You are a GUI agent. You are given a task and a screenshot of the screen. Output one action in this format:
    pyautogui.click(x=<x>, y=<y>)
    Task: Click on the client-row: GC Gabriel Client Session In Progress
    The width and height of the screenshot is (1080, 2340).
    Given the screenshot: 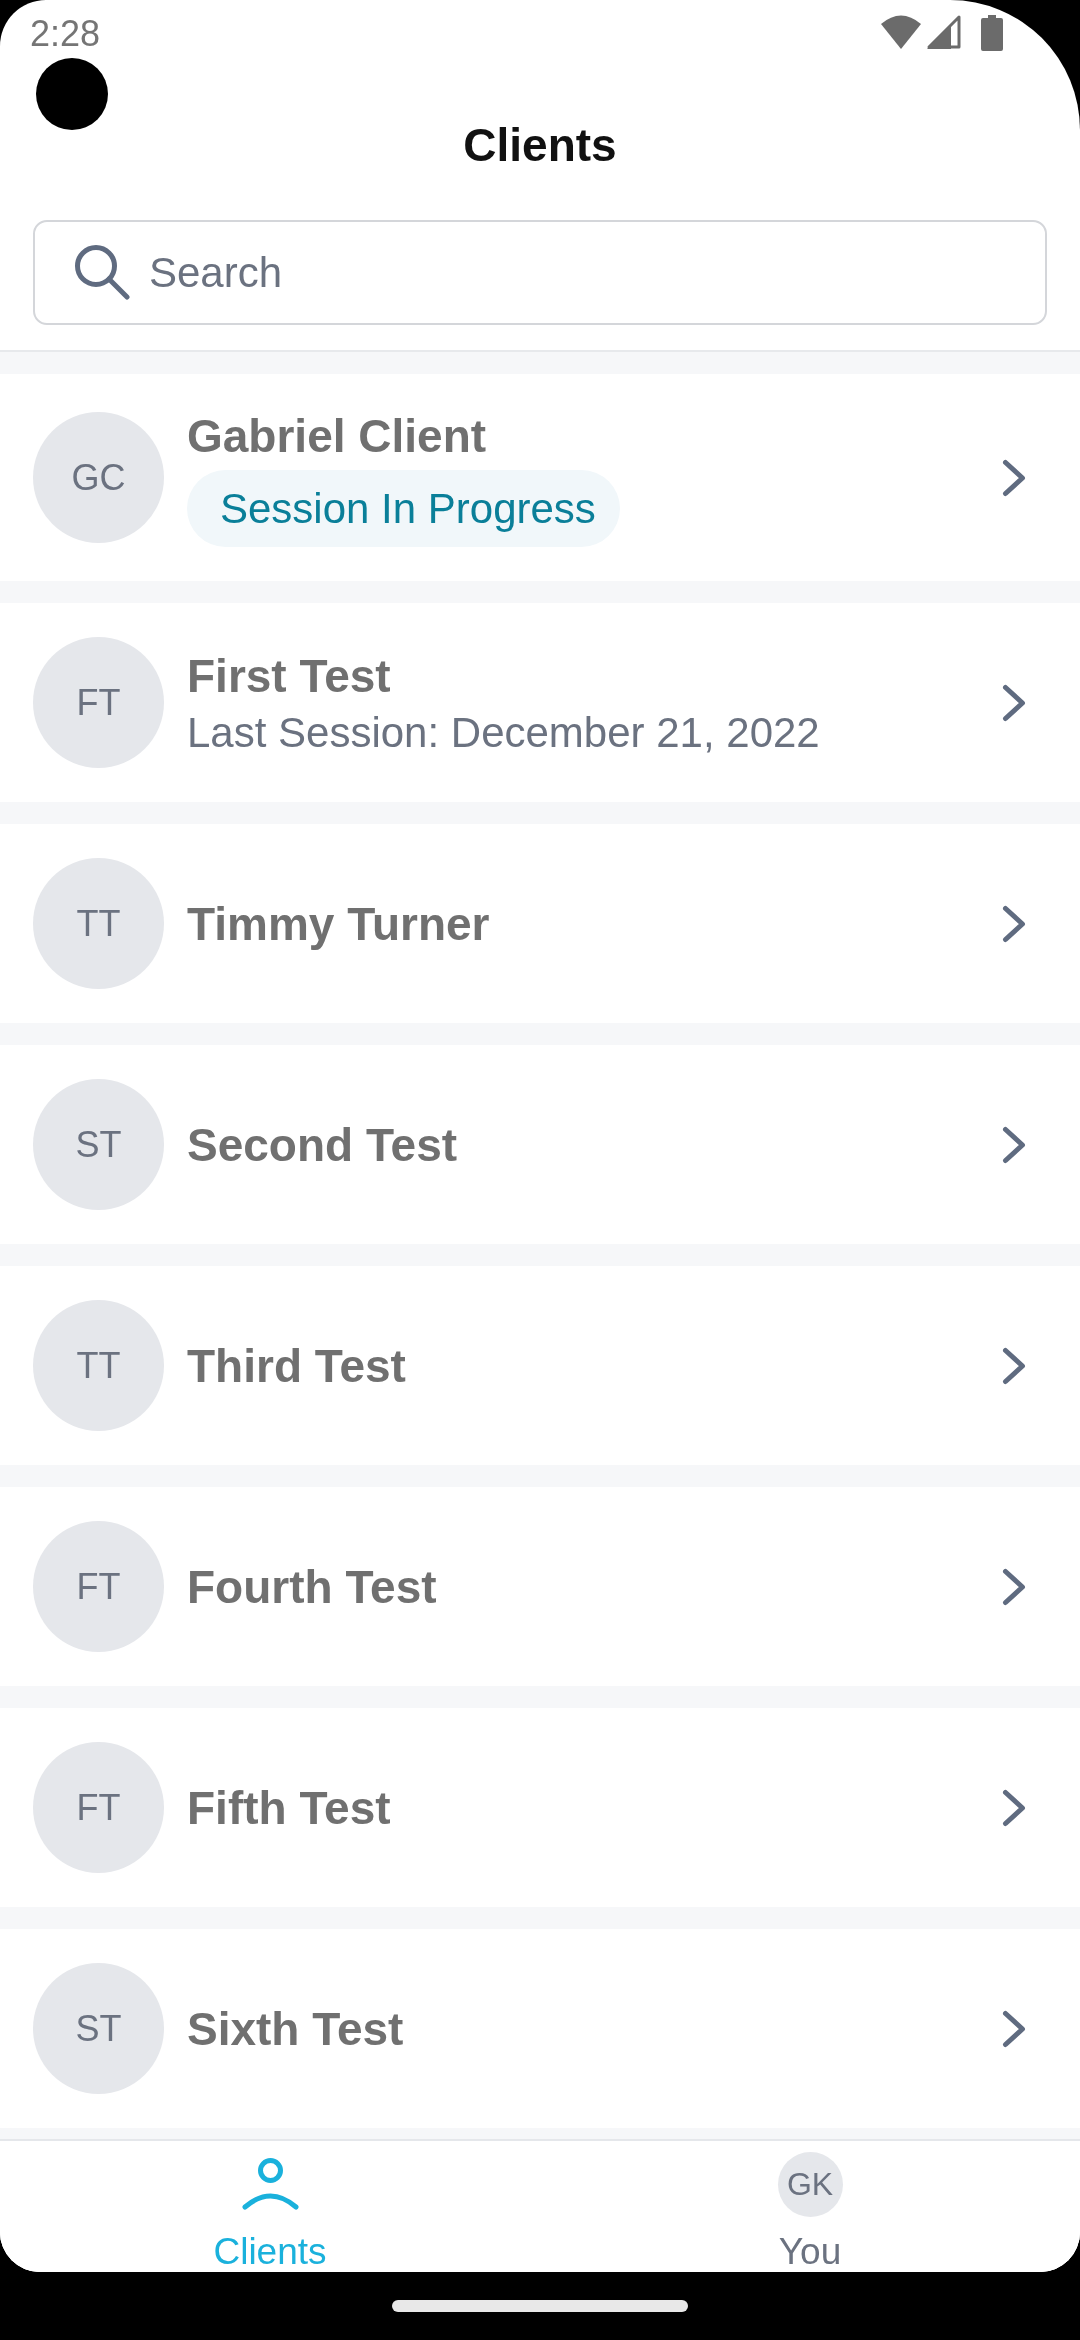 What is the action you would take?
    pyautogui.click(x=540, y=477)
    